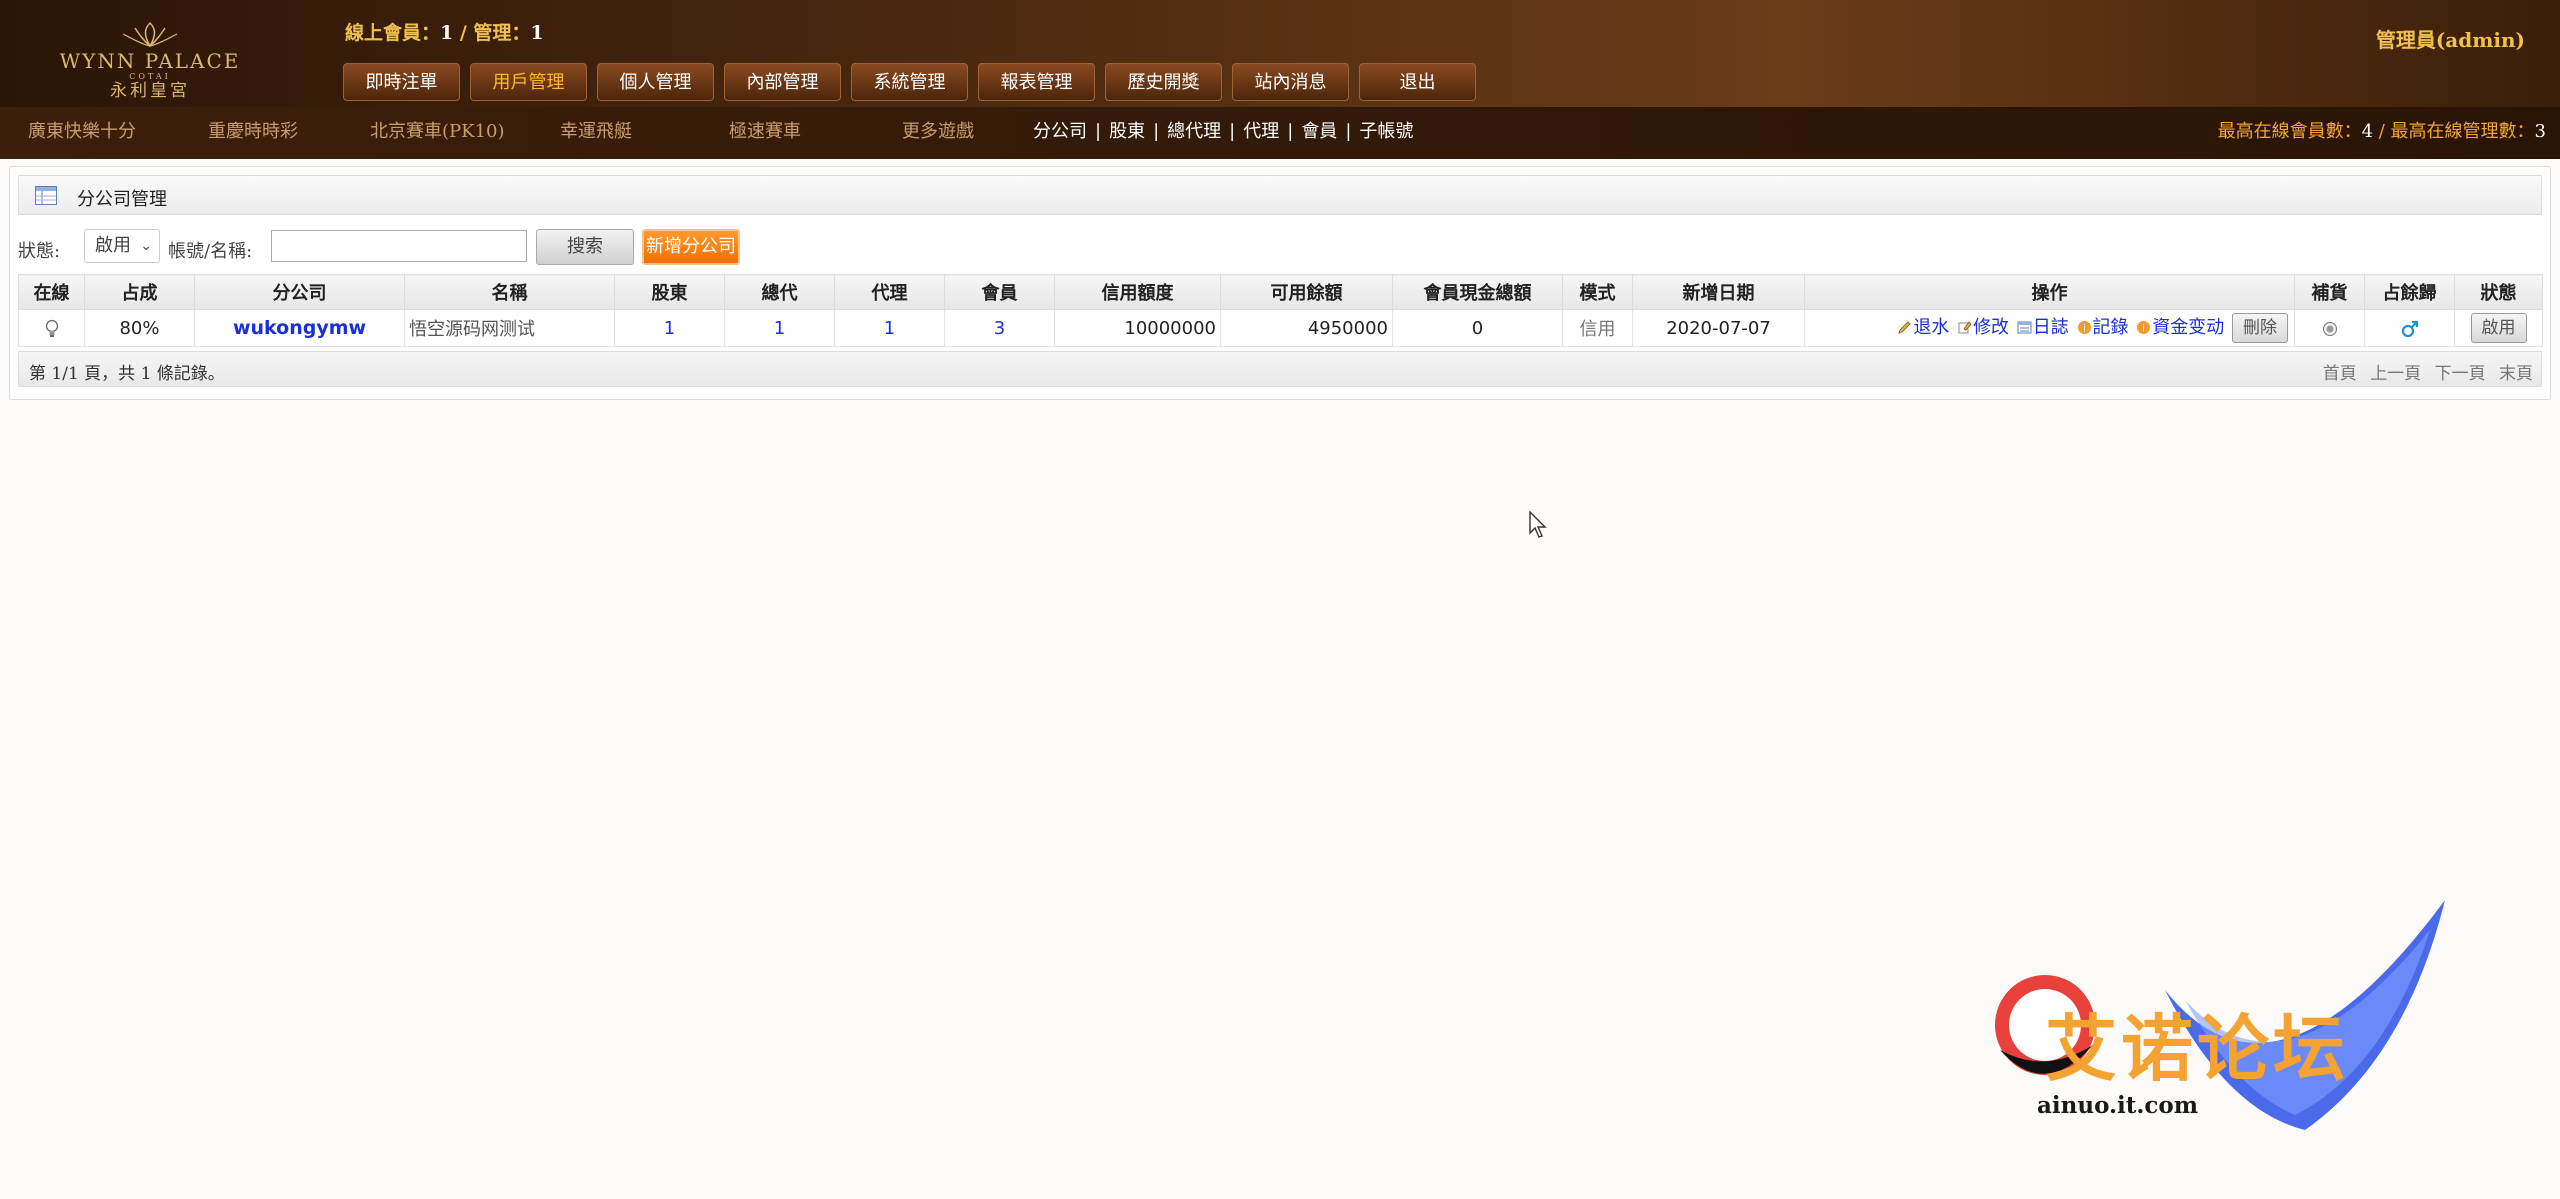 Image resolution: width=2560 pixels, height=1199 pixels. I want to click on pagination-bar: 第 1/1 頁，共 1 條記錄。 首頁 上一頁 下一頁 末頁, so click(1280, 369).